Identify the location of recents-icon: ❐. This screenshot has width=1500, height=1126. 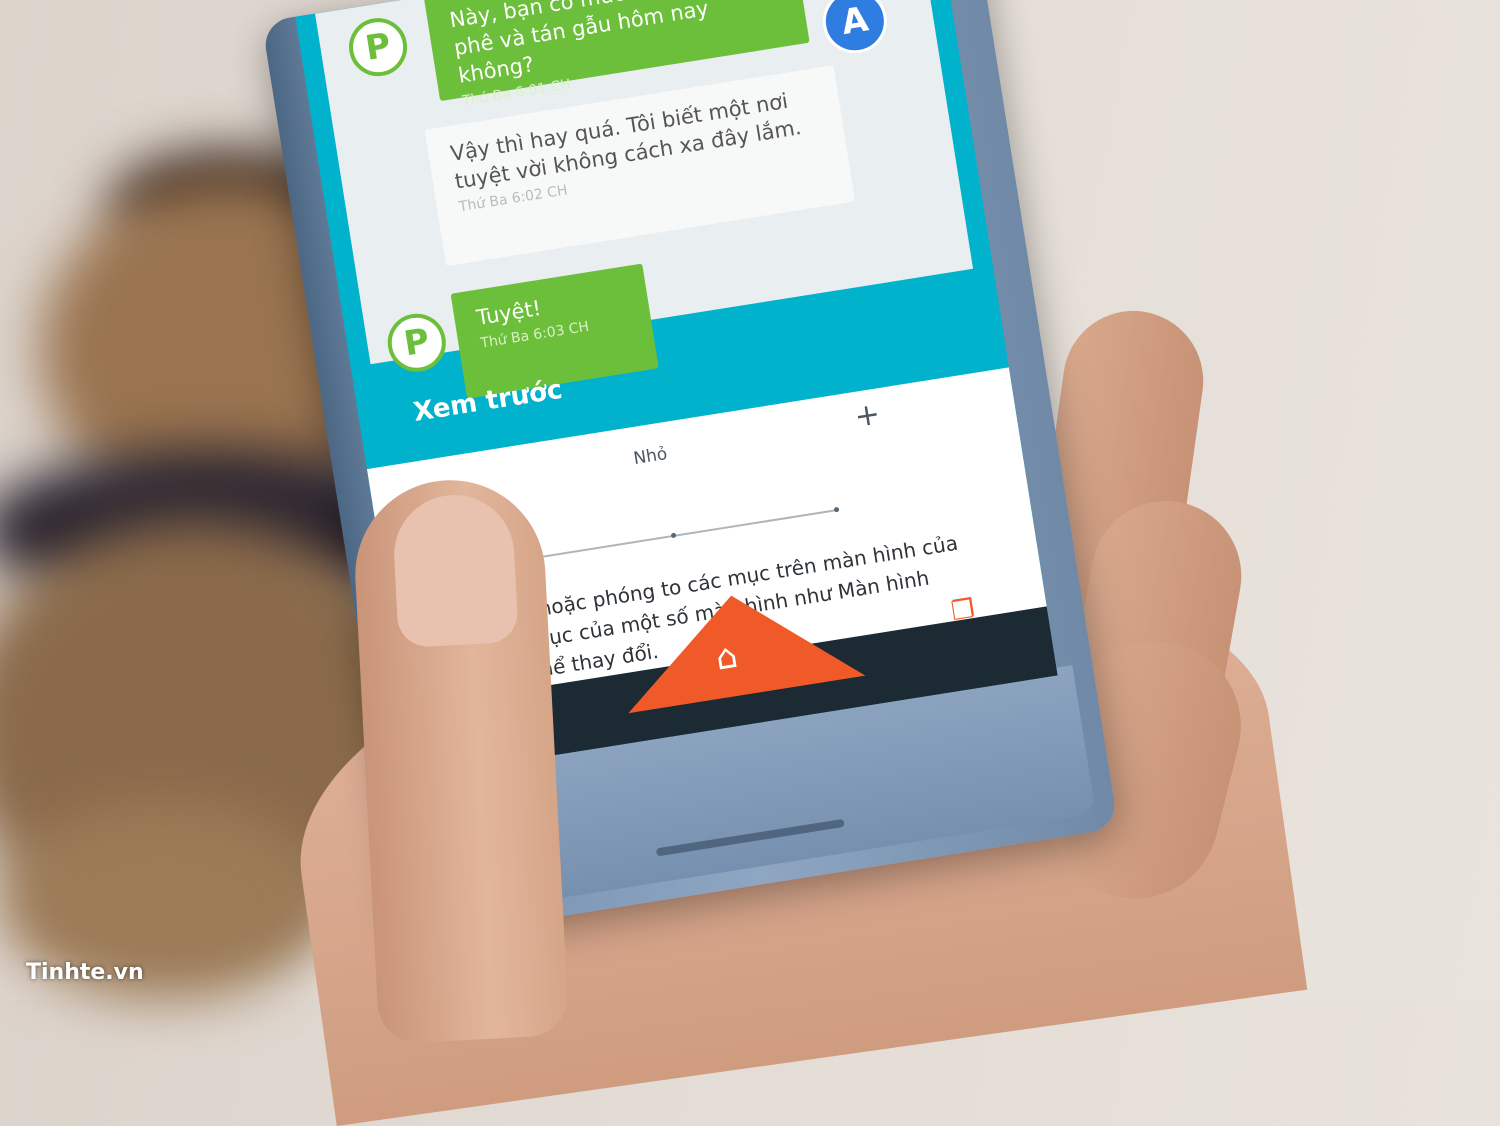
(963, 610).